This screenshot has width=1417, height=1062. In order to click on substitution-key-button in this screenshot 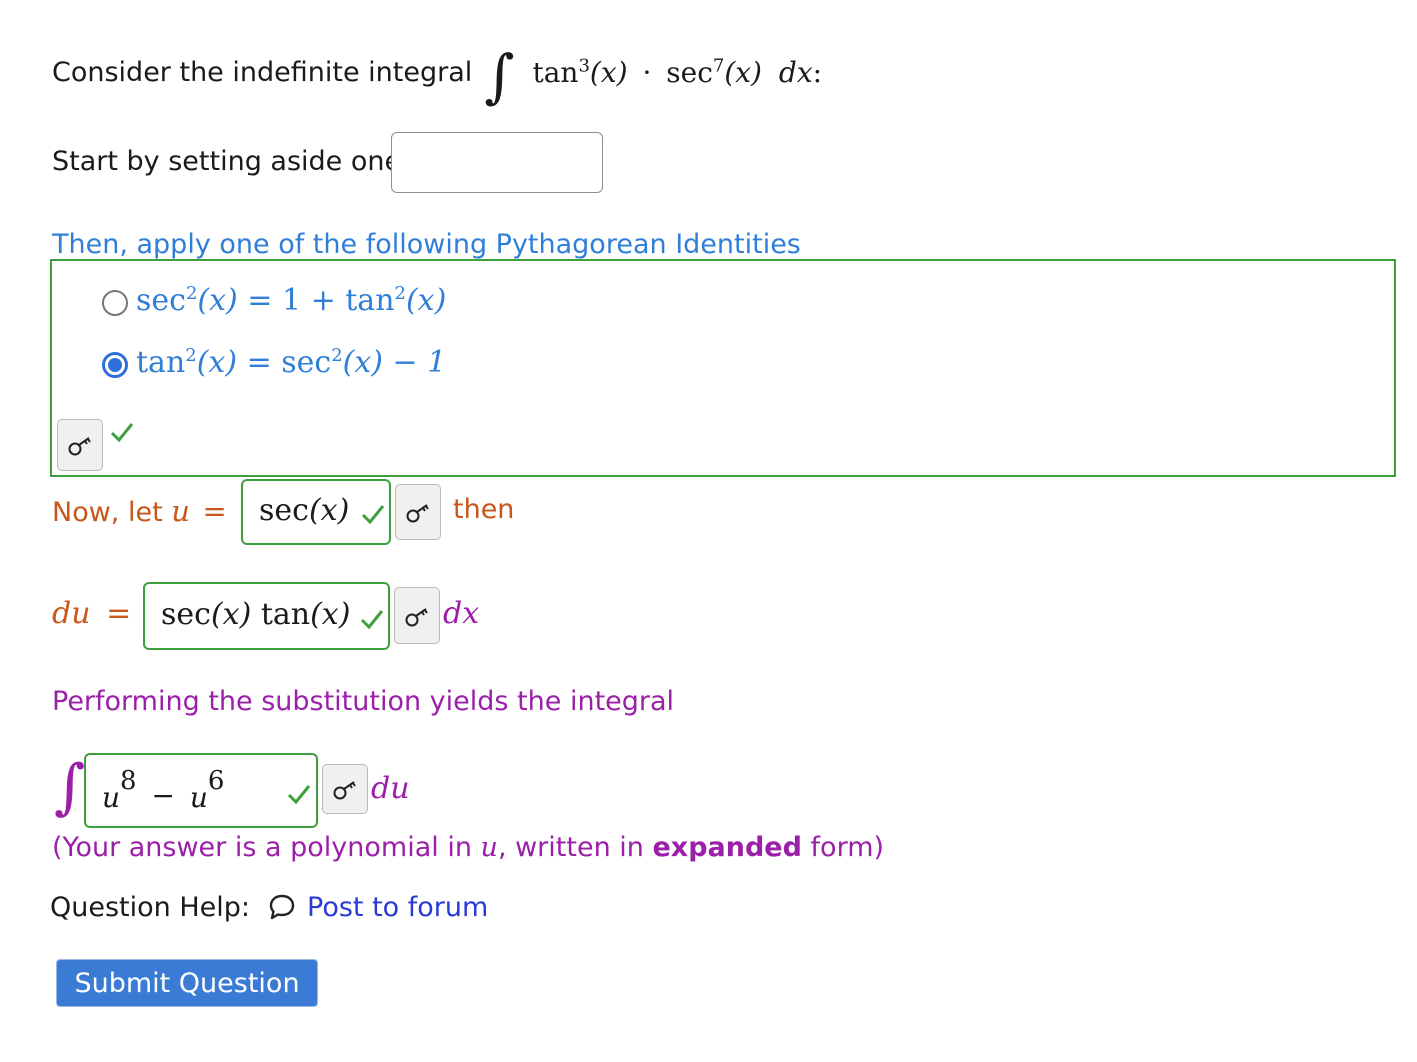, I will do `click(345, 789)`.